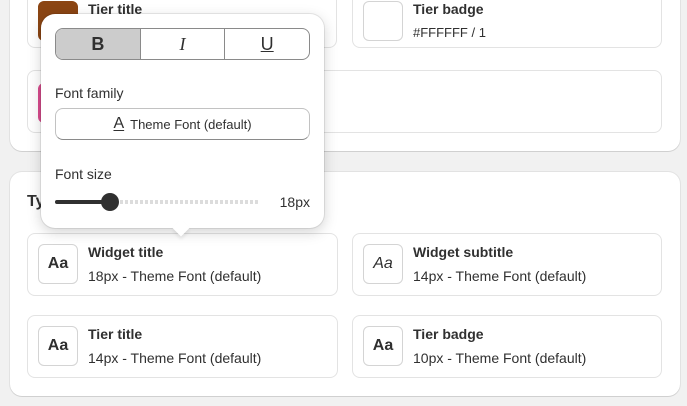 The width and height of the screenshot is (687, 406). I want to click on slider-handle, so click(110, 202).